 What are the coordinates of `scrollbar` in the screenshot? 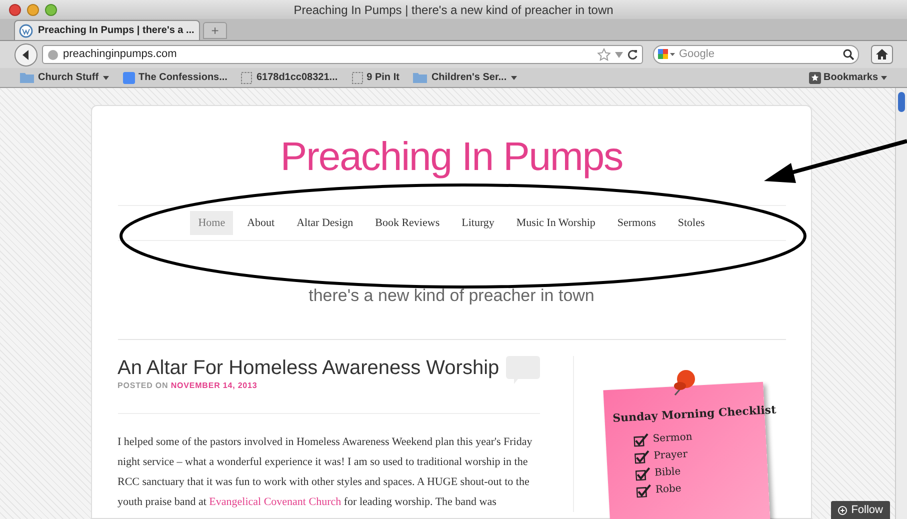 It's located at (901, 303).